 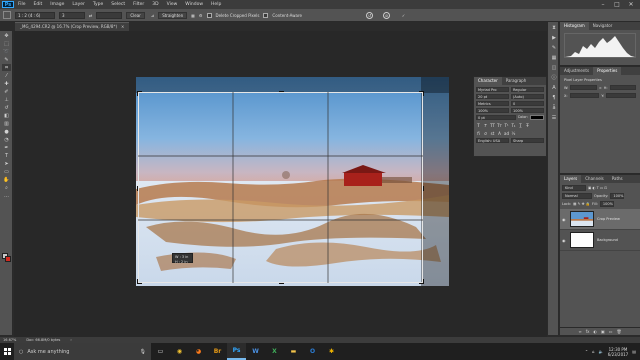 What do you see at coordinates (499, 133) in the screenshot?
I see `alternates-icon: A` at bounding box center [499, 133].